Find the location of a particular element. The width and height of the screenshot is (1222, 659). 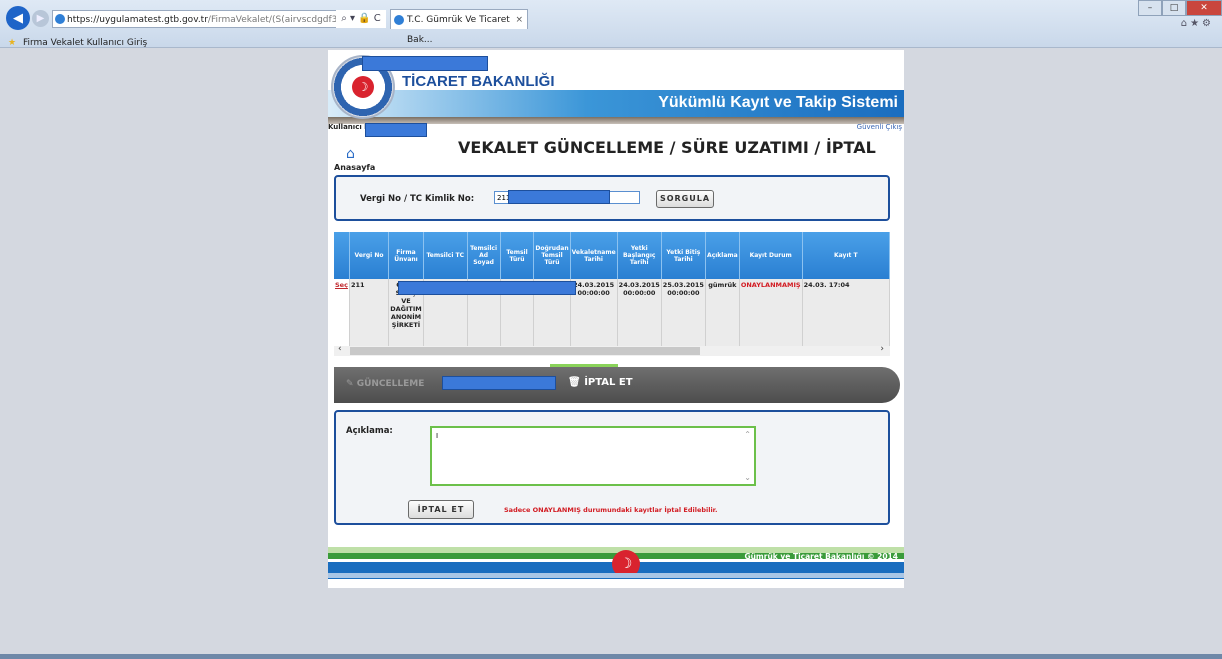

site-footer: ☽ Gümrük ve Ticaret Bakanlığı © 2014 is located at coordinates (616, 563).